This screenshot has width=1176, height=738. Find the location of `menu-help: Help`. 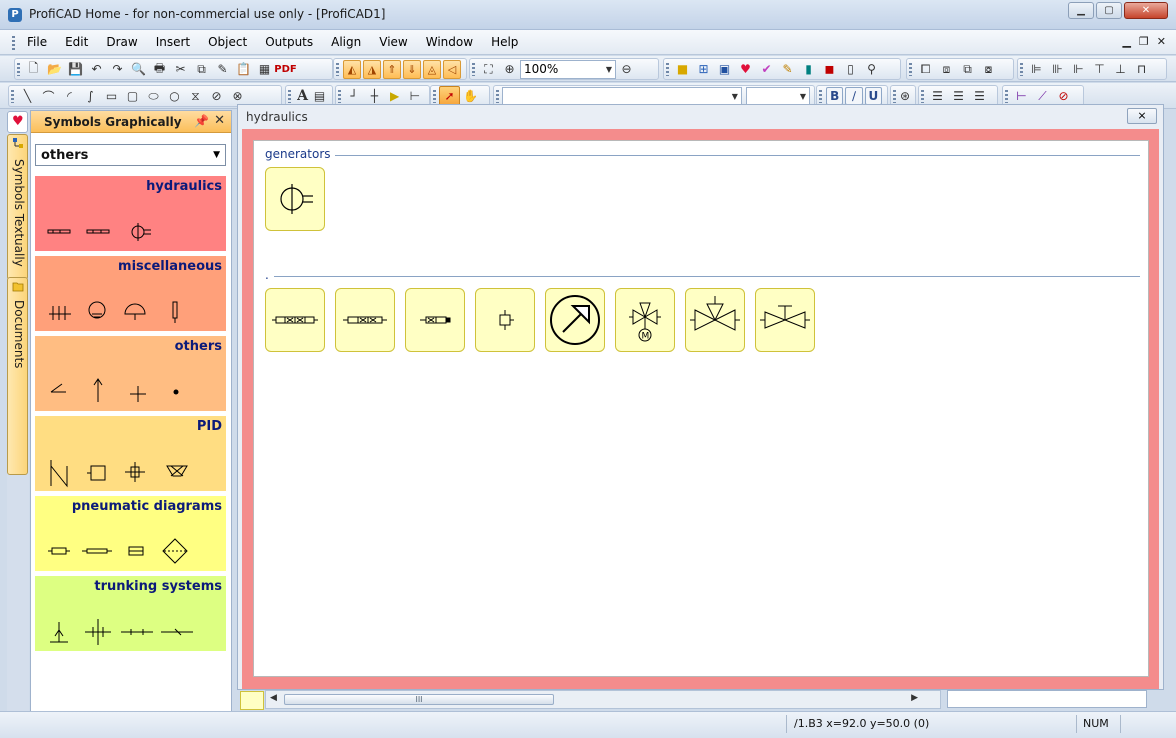

menu-help: Help is located at coordinates (504, 42).